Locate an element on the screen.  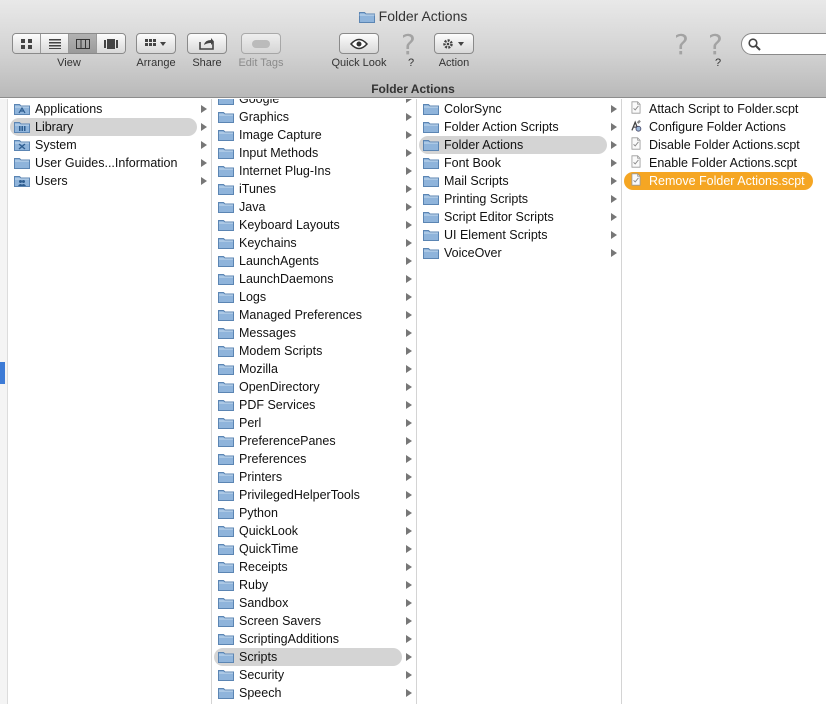
folder-item: Security is located at coordinates (314, 675).